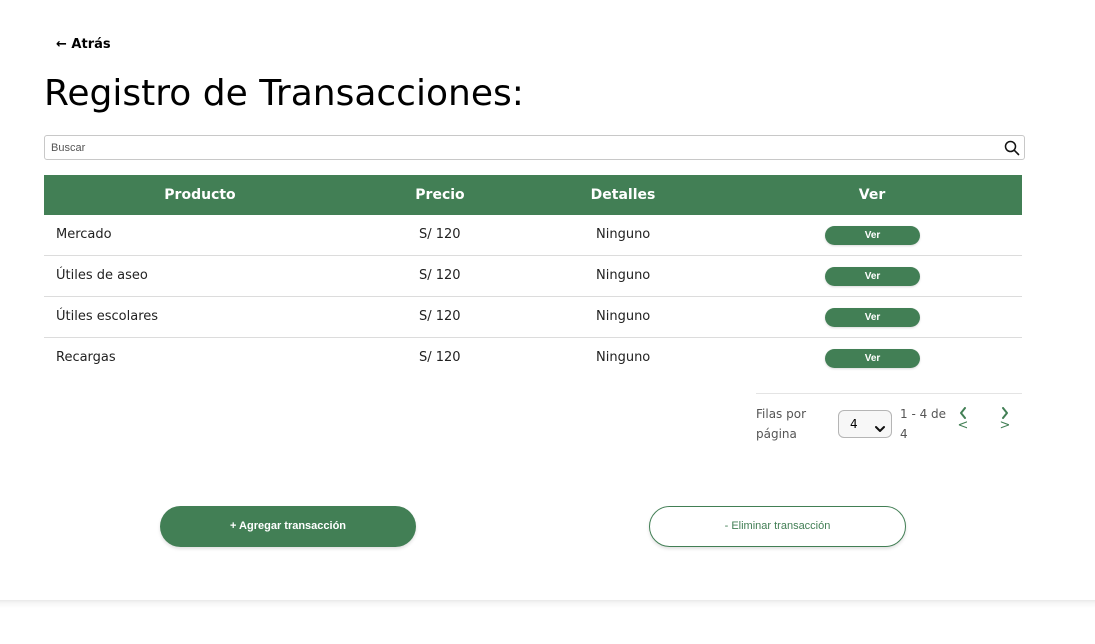 The image size is (1095, 644). I want to click on cell-product: Mercado, so click(84, 234).